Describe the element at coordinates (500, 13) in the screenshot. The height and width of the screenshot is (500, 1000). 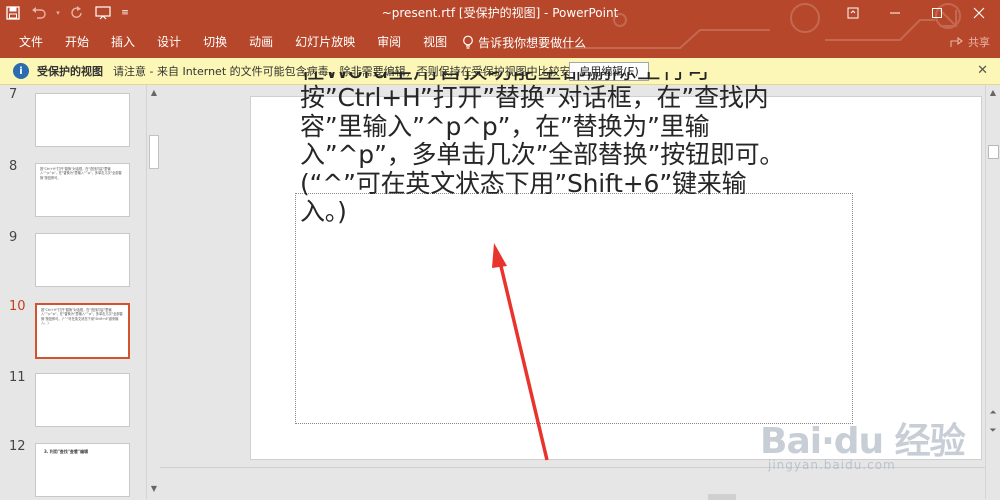
I see `title-bar: ▾ ≡ ~present.rtf [受保护的视图] - PowerPoint` at that location.